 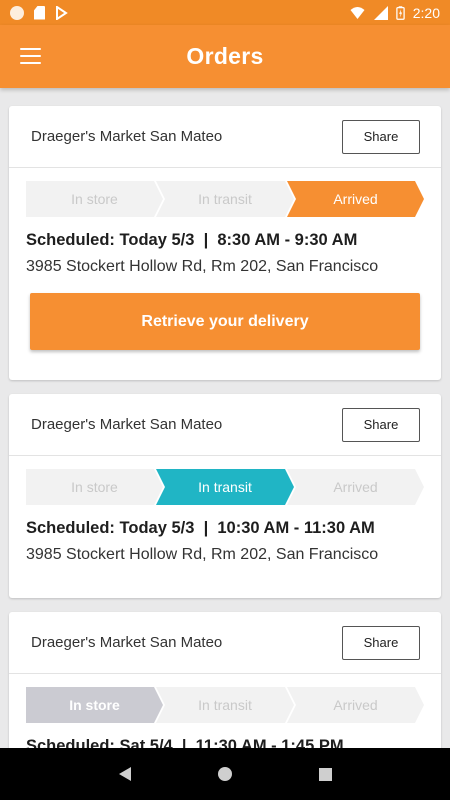 What do you see at coordinates (192, 240) in the screenshot?
I see `schedule-text: Scheduled: Today 5/3 | 8:30 AM - 9:30 AM` at bounding box center [192, 240].